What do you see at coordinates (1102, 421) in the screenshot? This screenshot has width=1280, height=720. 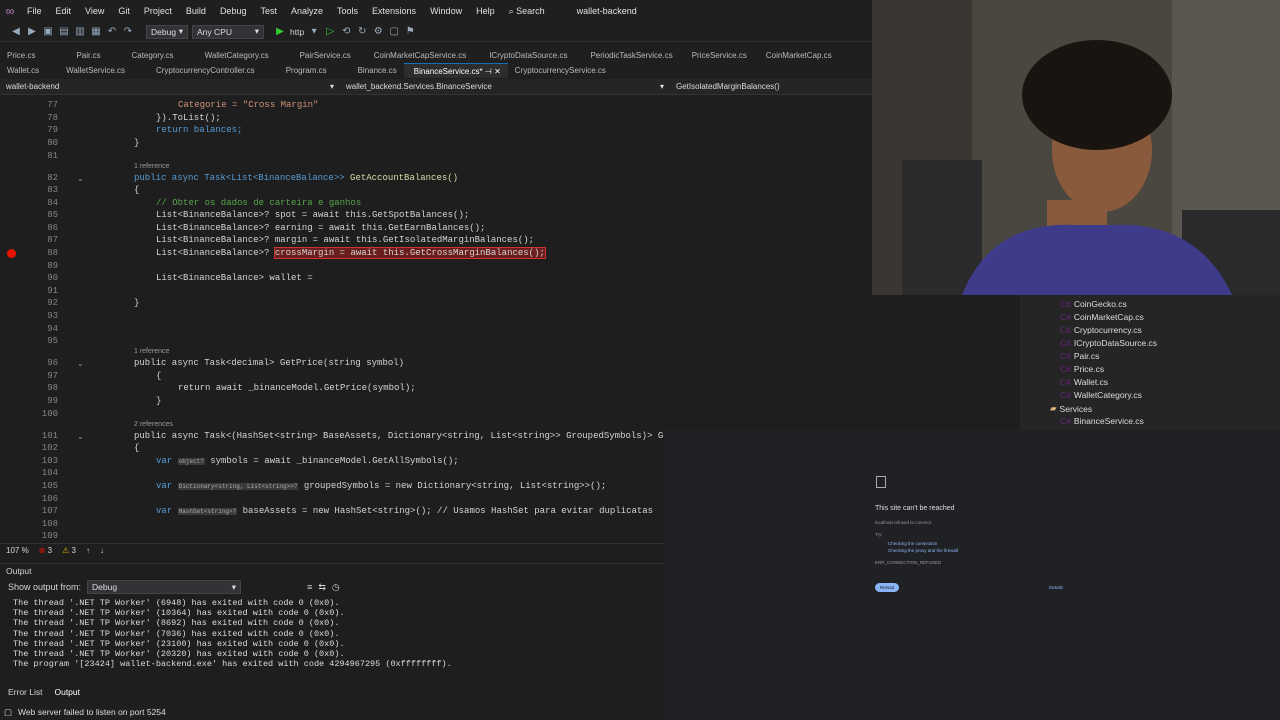 I see `solution-item: C# BinanceService.cs` at bounding box center [1102, 421].